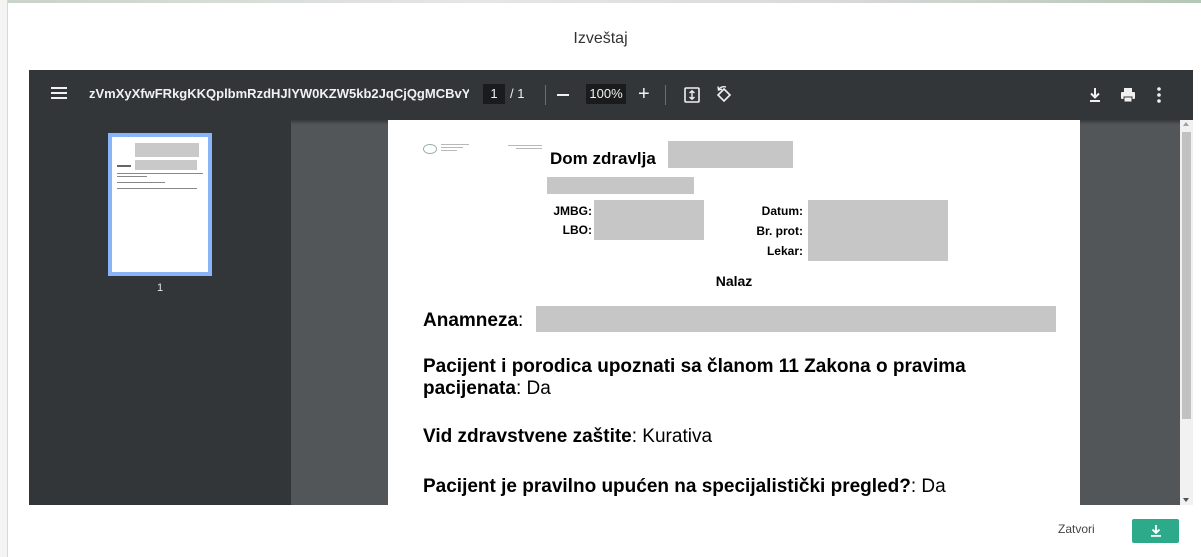 The width and height of the screenshot is (1201, 557). Describe the element at coordinates (572, 211) in the screenshot. I see `jmbg-label: JMBG:` at that location.